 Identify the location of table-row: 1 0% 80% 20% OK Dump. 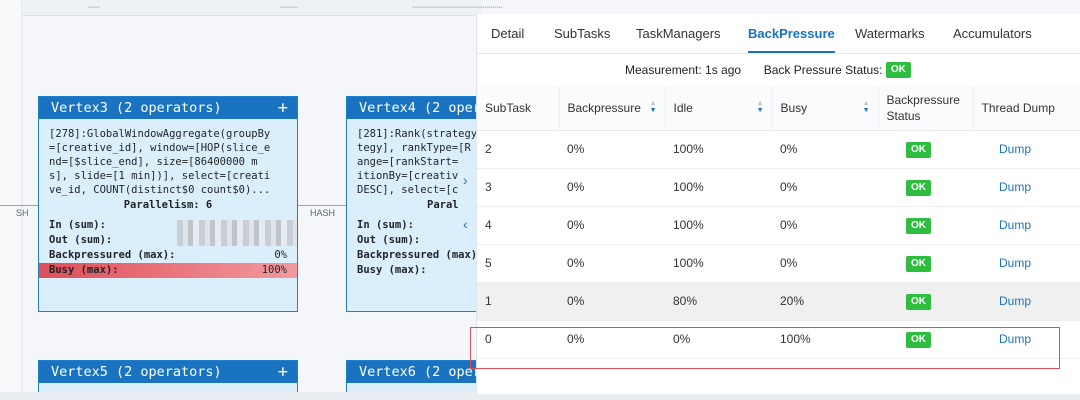
(778, 301).